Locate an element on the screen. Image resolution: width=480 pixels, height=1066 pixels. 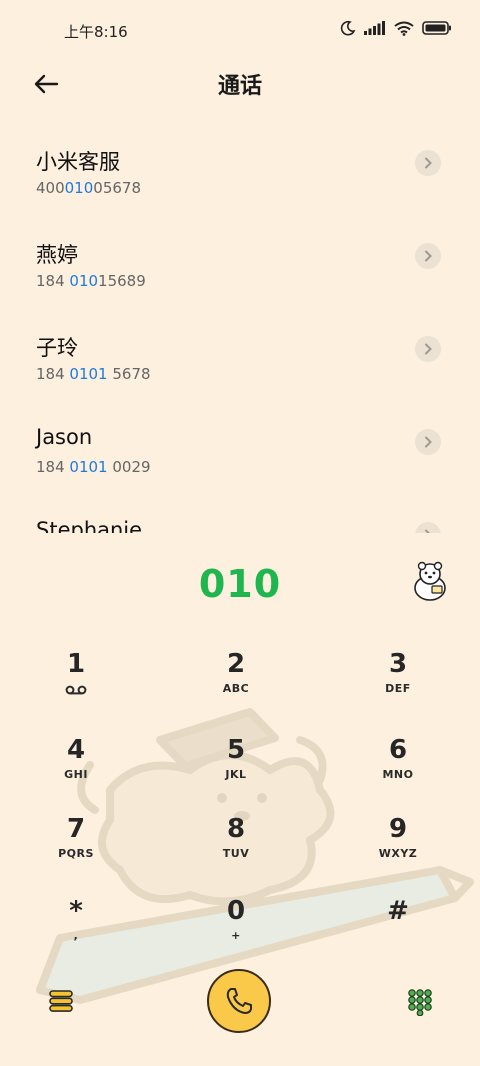
contact-name: 小米客服 is located at coordinates (78, 162).